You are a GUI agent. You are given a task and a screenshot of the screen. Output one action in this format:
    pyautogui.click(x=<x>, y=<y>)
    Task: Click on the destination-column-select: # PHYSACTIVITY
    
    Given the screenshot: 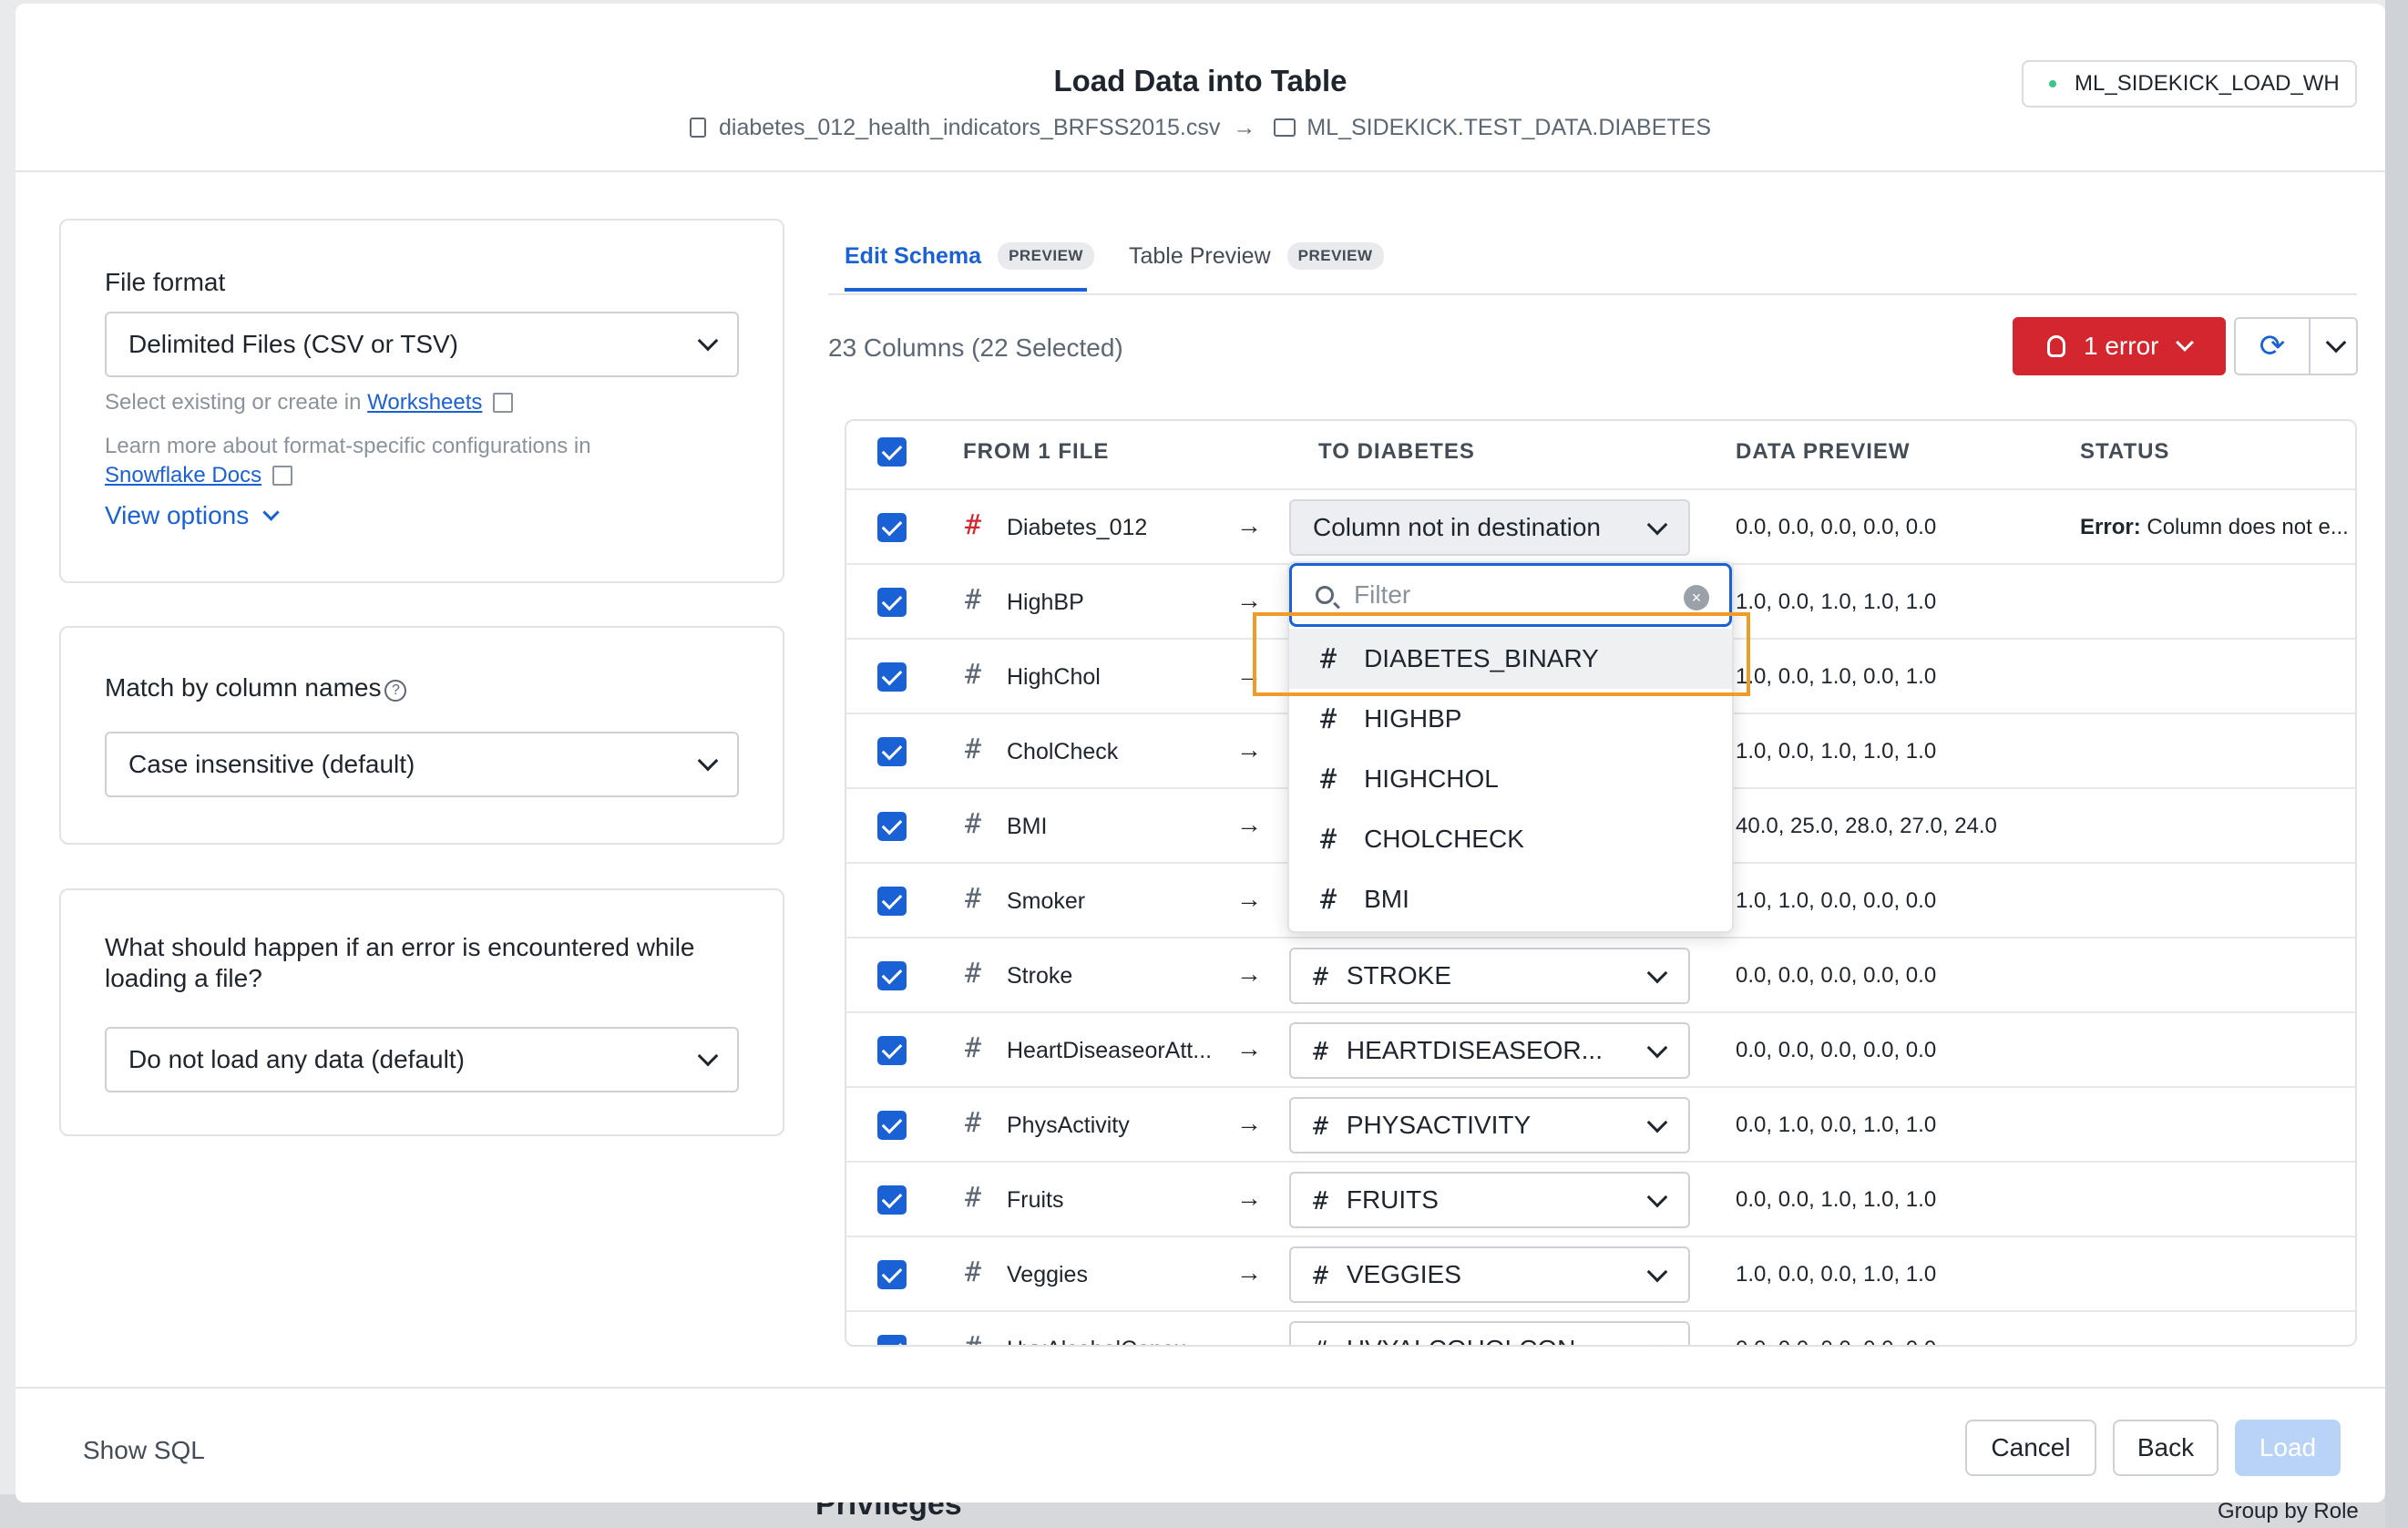 What is the action you would take?
    pyautogui.click(x=1489, y=1125)
    